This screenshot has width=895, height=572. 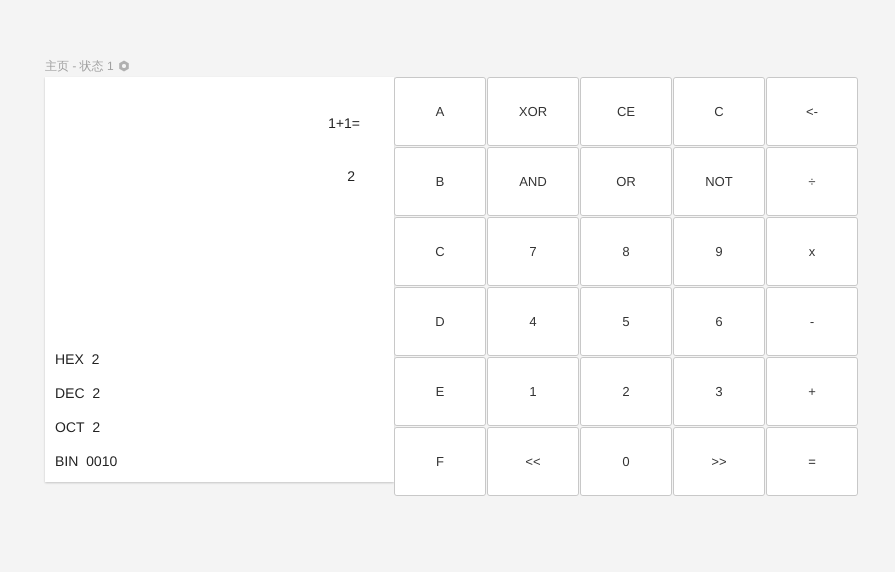 What do you see at coordinates (533, 461) in the screenshot?
I see `key-button: <<` at bounding box center [533, 461].